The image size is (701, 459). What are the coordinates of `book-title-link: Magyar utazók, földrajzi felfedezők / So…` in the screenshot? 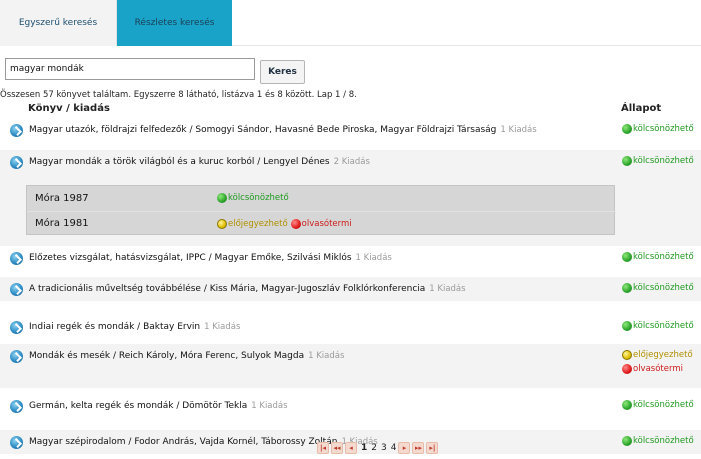 It's located at (262, 130).